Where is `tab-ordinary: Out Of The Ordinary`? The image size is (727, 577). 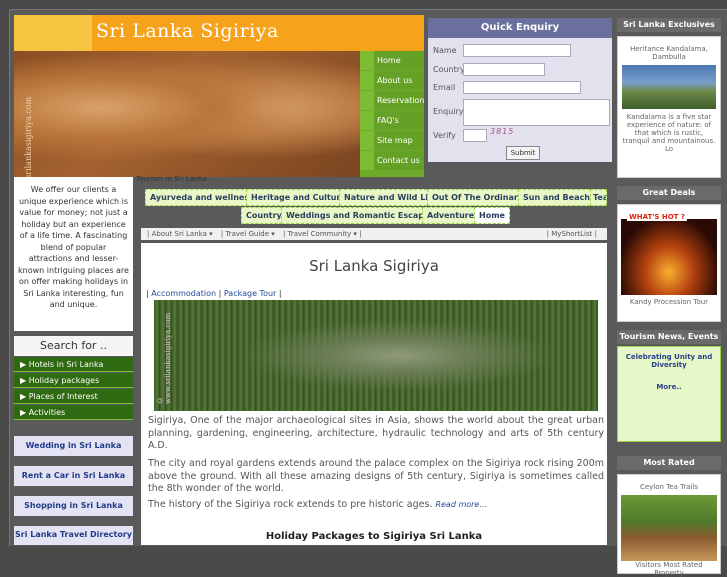
tab-ordinary: Out Of The Ordinary is located at coordinates (478, 197).